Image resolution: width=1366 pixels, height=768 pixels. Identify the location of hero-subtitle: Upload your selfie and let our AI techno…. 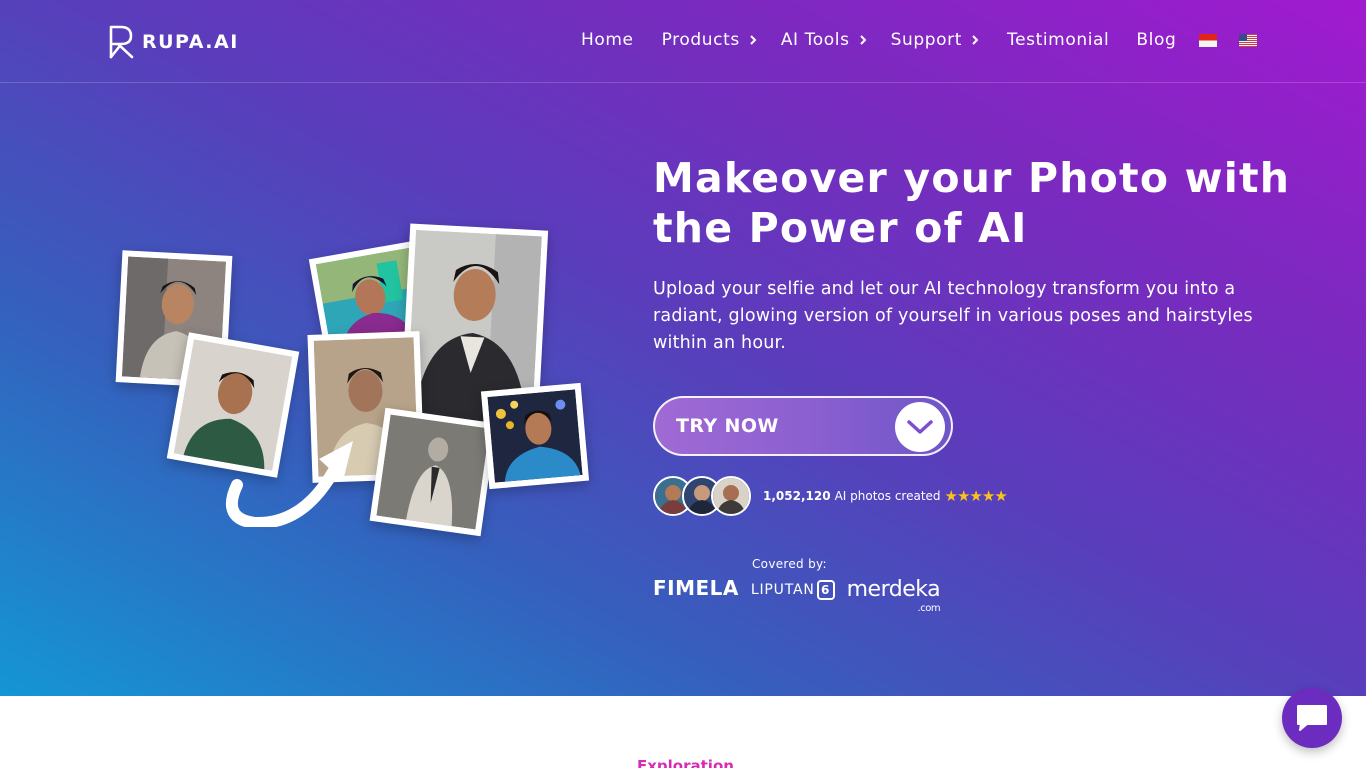
(953, 316).